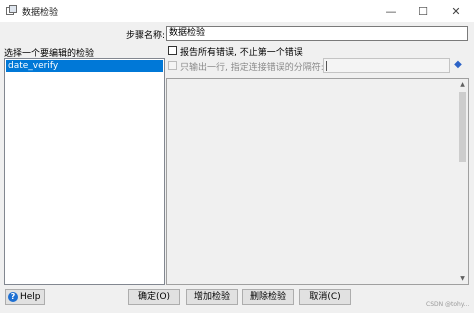 The width and height of the screenshot is (474, 313). I want to click on help-button: ? Help, so click(25, 297).